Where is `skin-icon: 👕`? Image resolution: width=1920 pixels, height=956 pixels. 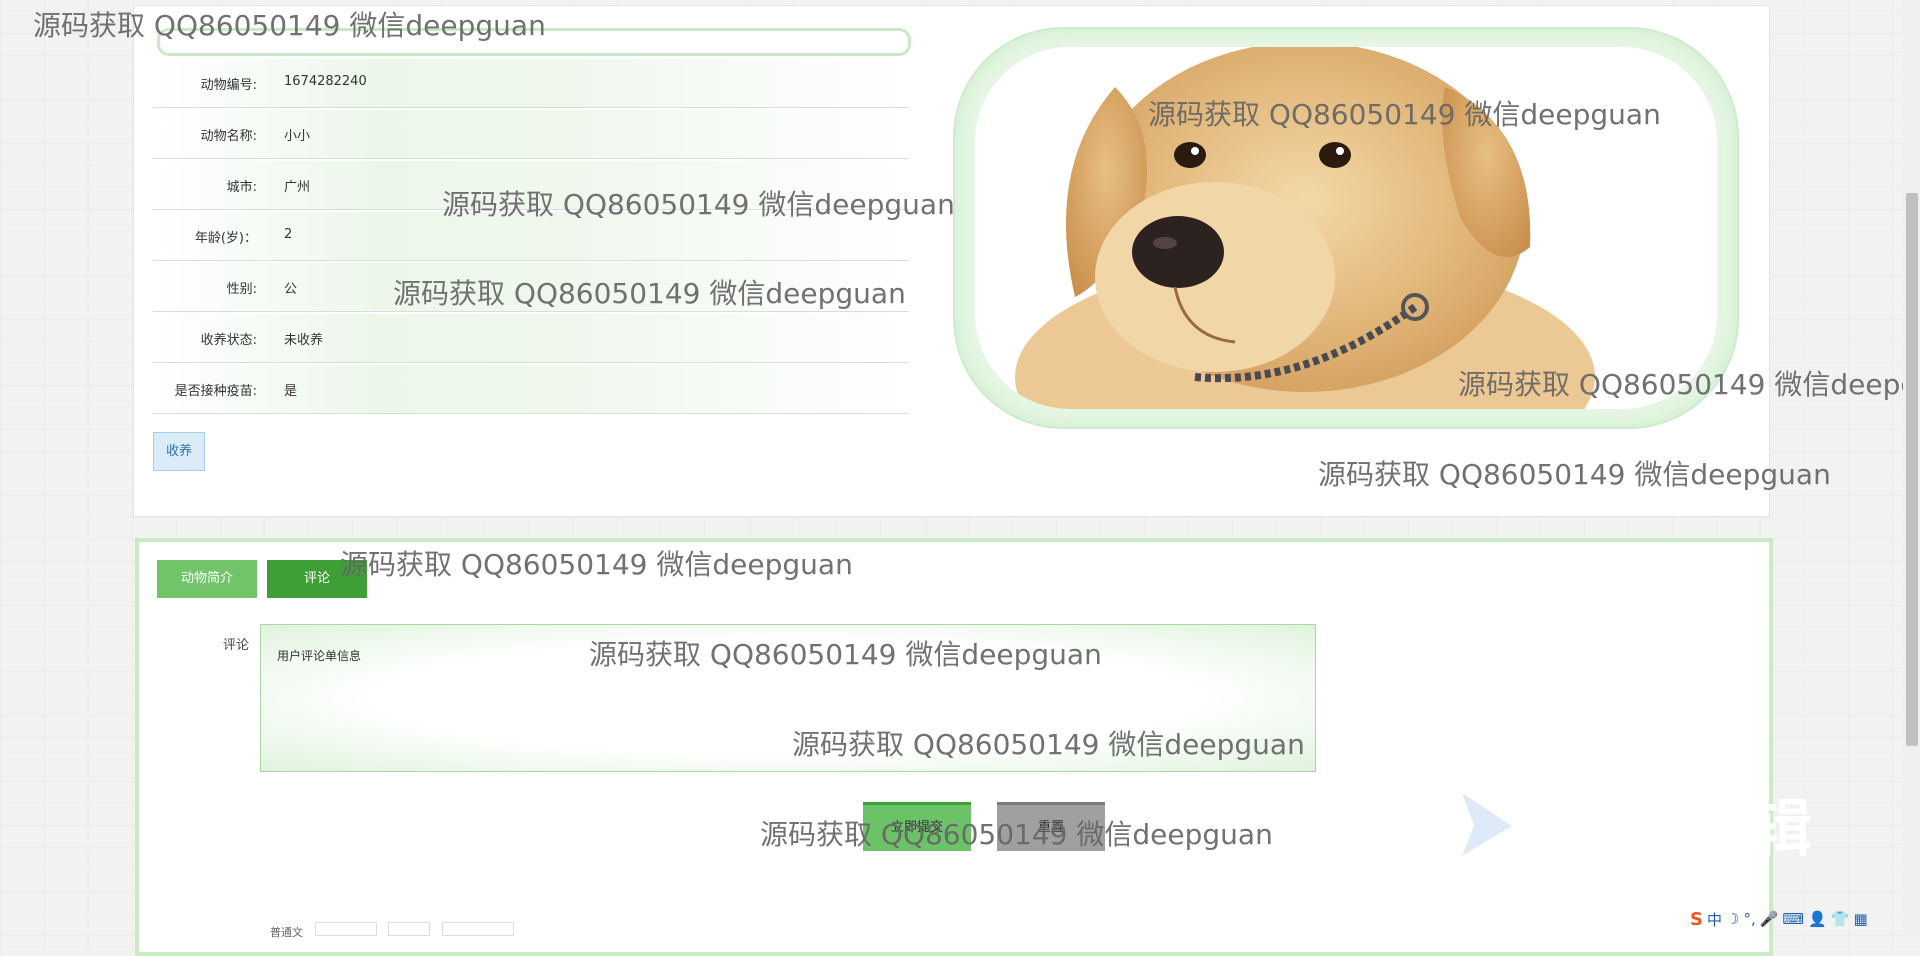
skin-icon: 👕 is located at coordinates (1840, 919).